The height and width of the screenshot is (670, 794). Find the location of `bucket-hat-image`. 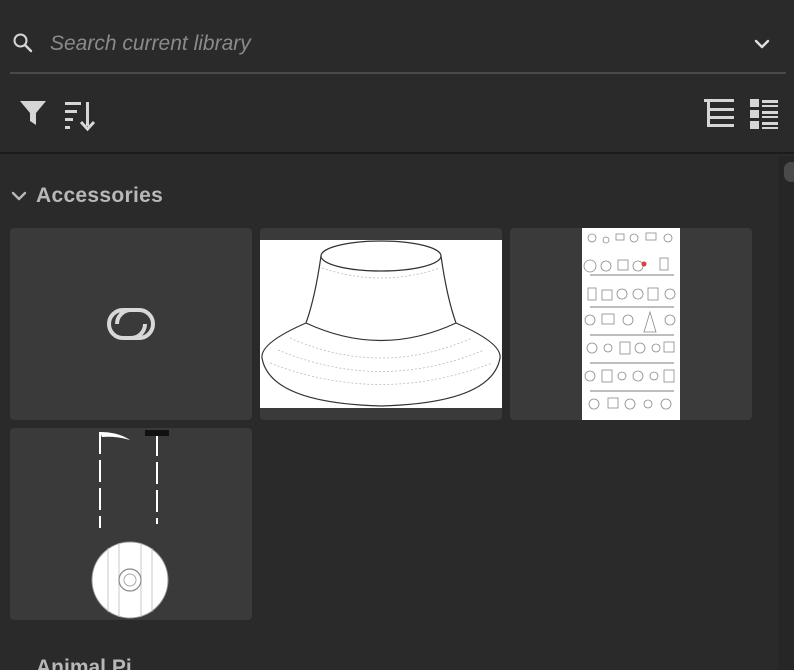

bucket-hat-image is located at coordinates (381, 324).